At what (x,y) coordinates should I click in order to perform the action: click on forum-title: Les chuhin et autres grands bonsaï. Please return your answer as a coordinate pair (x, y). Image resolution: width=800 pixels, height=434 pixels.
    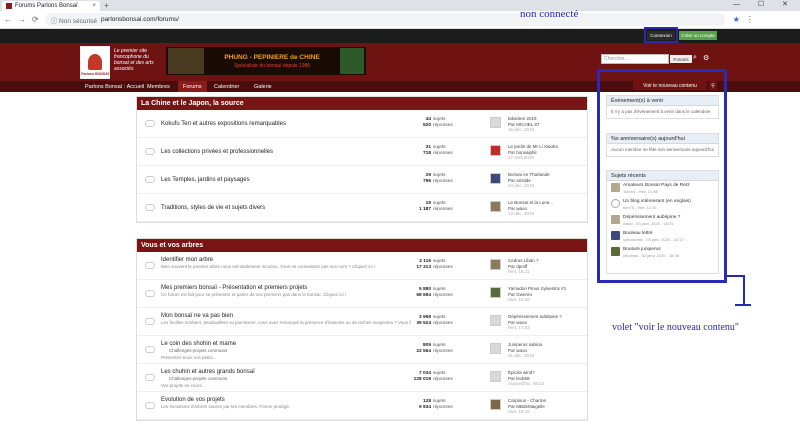
    Looking at the image, I should click on (208, 372).